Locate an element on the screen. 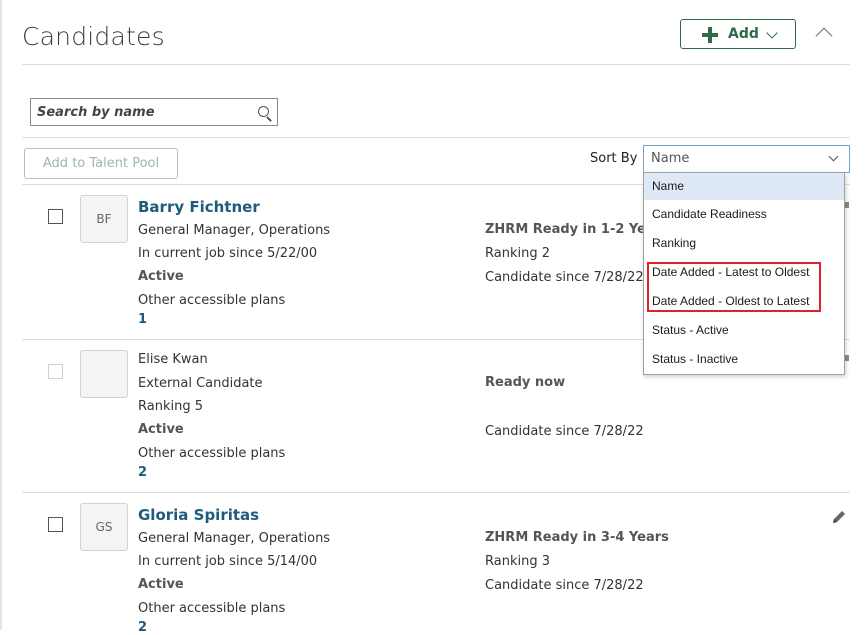 Image resolution: width=866 pixels, height=635 pixels. candidate-readiness: Ready now is located at coordinates (525, 382).